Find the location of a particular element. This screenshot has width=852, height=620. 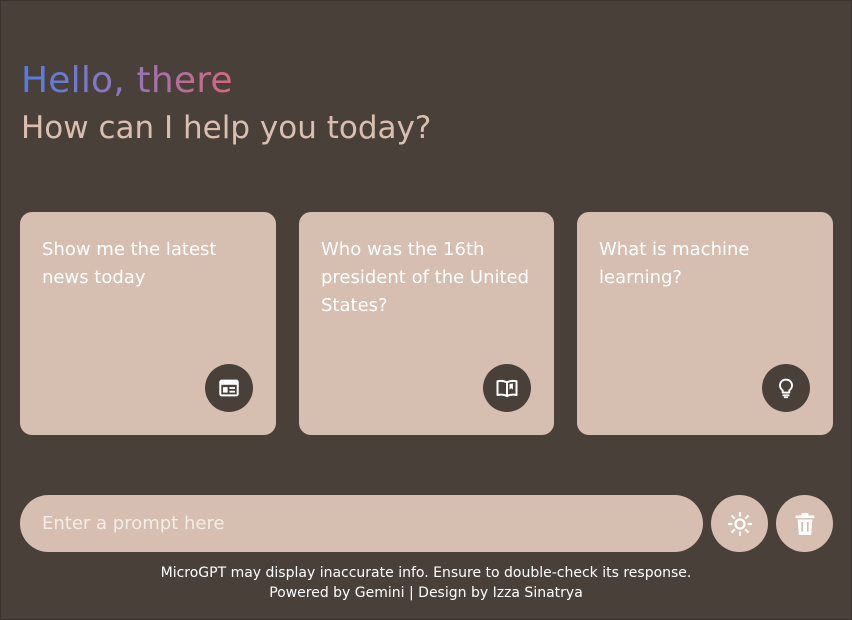

theme-toggle-button is located at coordinates (739, 523).